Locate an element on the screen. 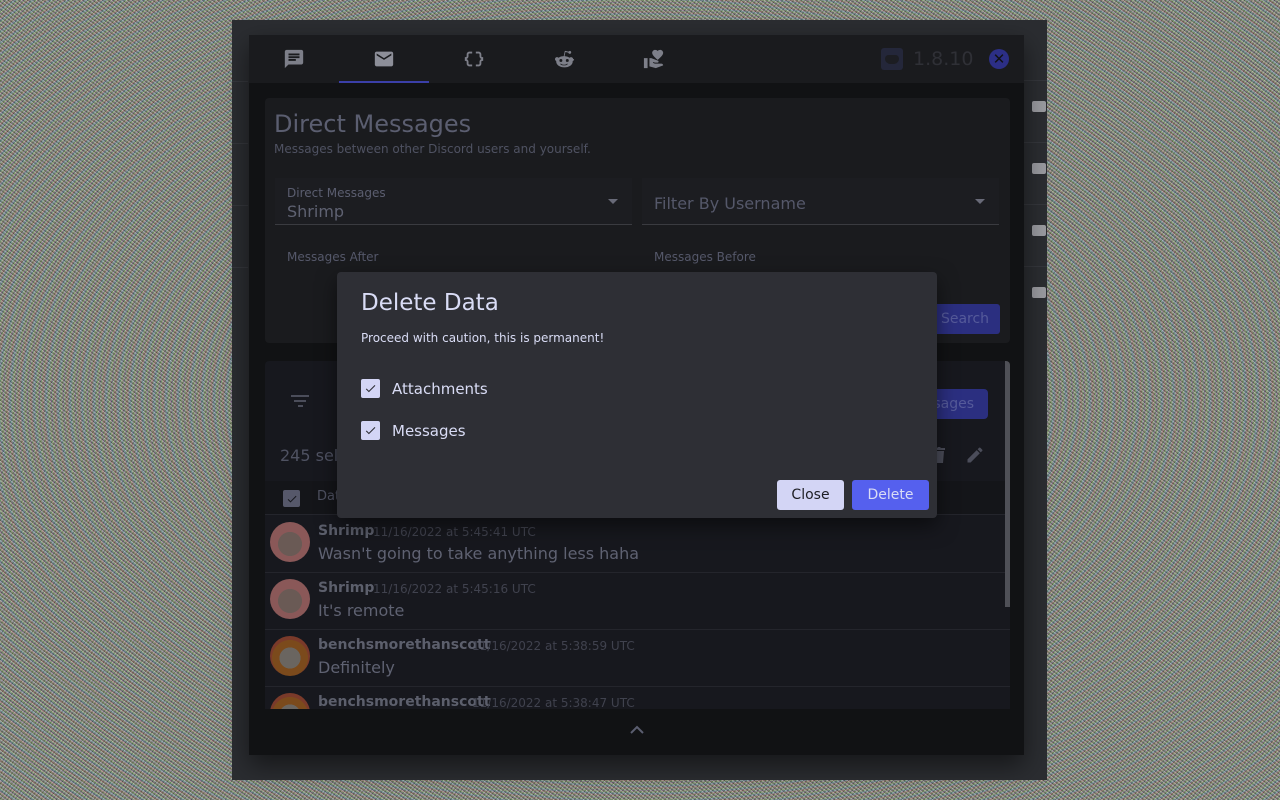  close-button: Close is located at coordinates (810, 495).